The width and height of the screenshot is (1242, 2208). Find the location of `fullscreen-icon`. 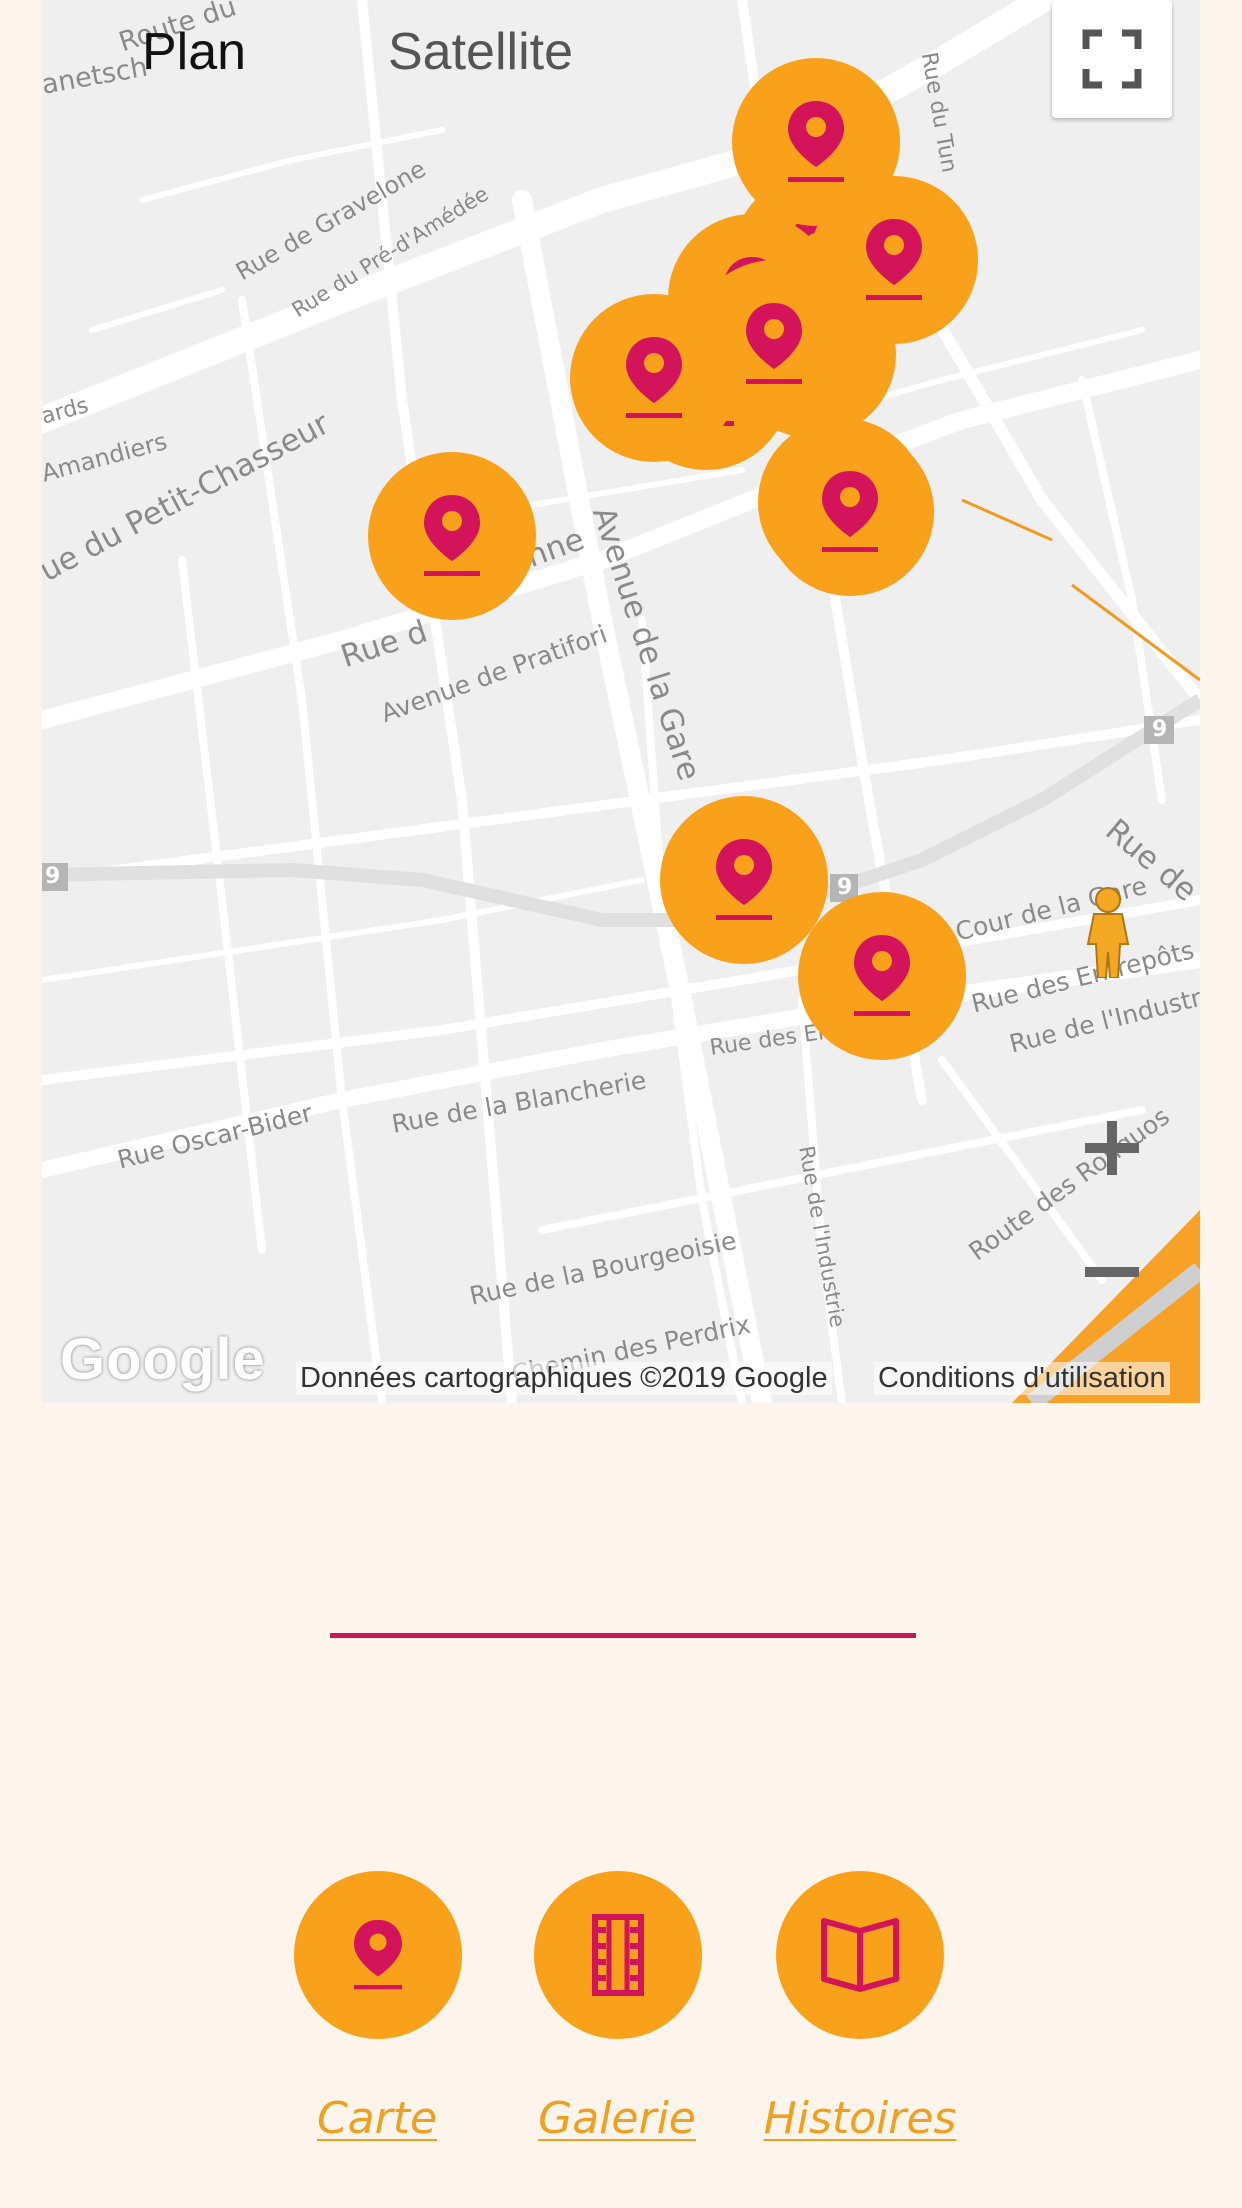

fullscreen-icon is located at coordinates (1112, 59).